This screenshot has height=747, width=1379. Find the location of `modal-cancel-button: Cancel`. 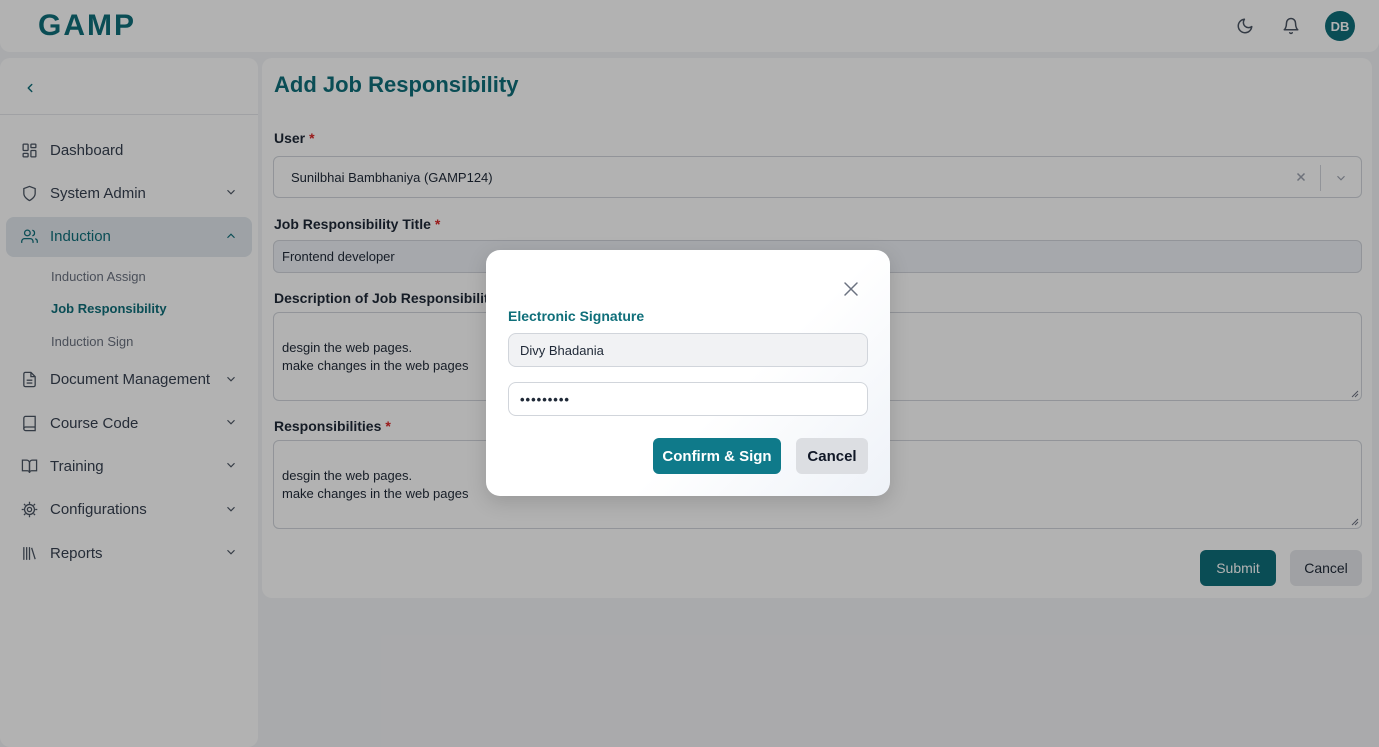

modal-cancel-button: Cancel is located at coordinates (832, 456).